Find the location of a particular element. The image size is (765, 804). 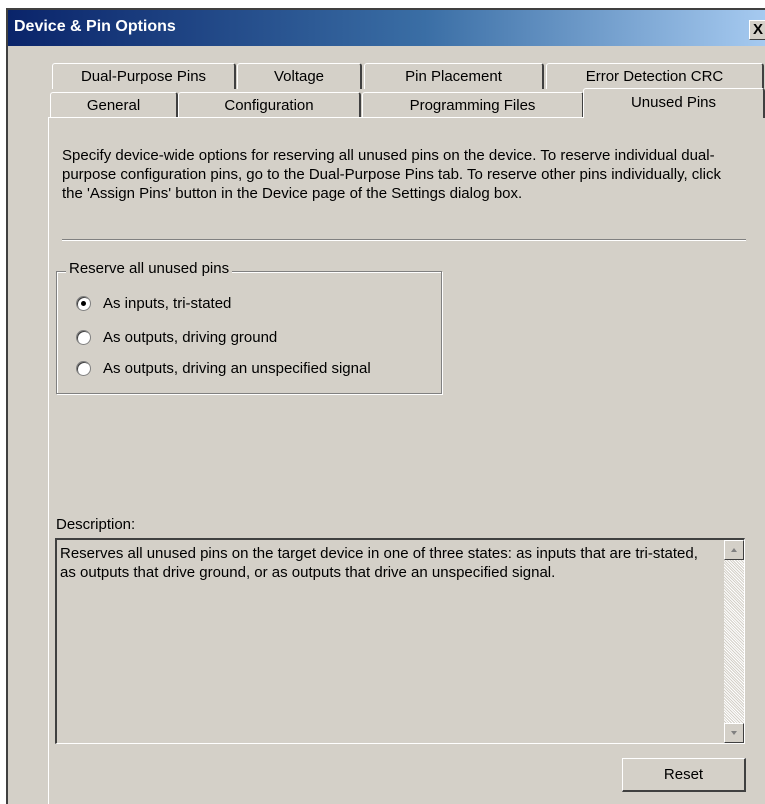

separator is located at coordinates (404, 240).